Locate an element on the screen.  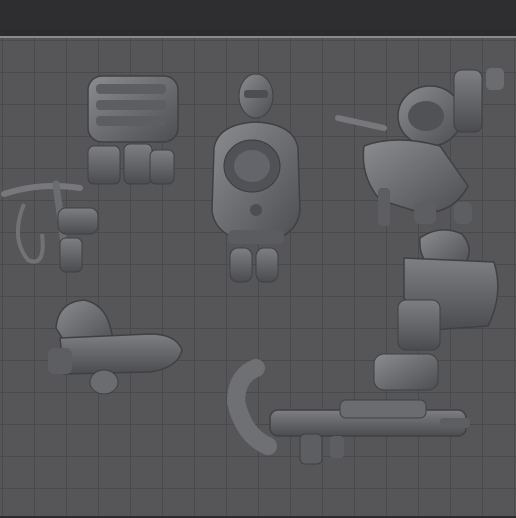
toolbar is located at coordinates (258, 15).